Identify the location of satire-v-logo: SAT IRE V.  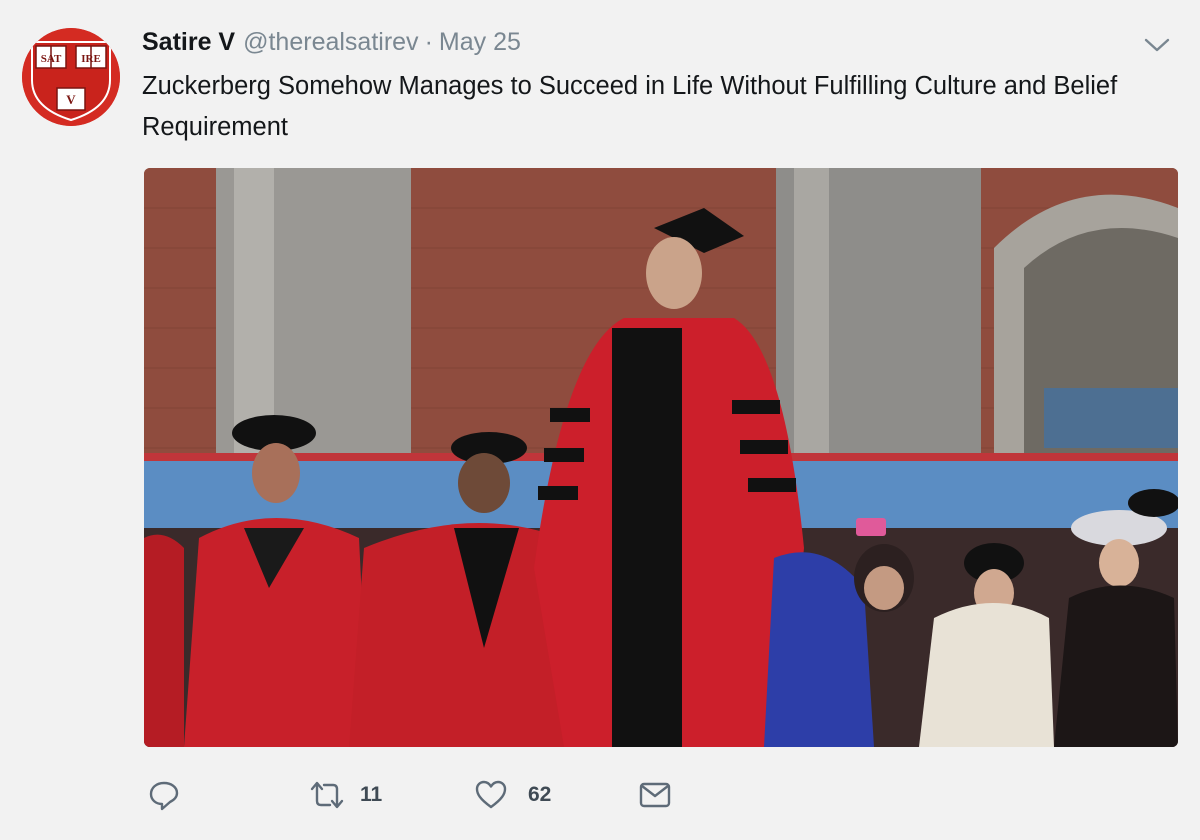
(71, 77).